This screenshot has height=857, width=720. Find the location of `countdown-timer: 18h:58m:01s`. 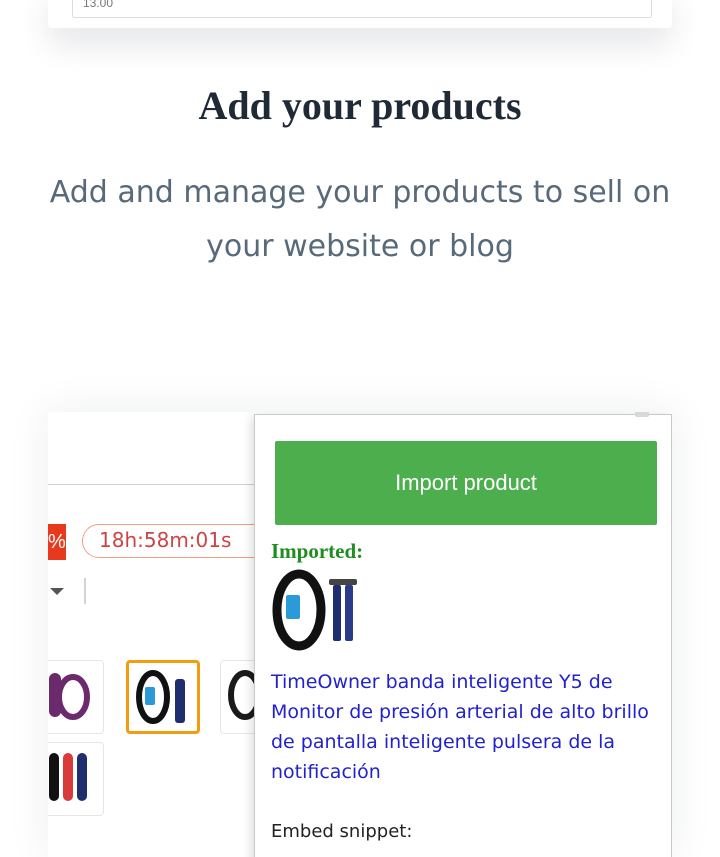

countdown-timer: 18h:58m:01s is located at coordinates (177, 541).